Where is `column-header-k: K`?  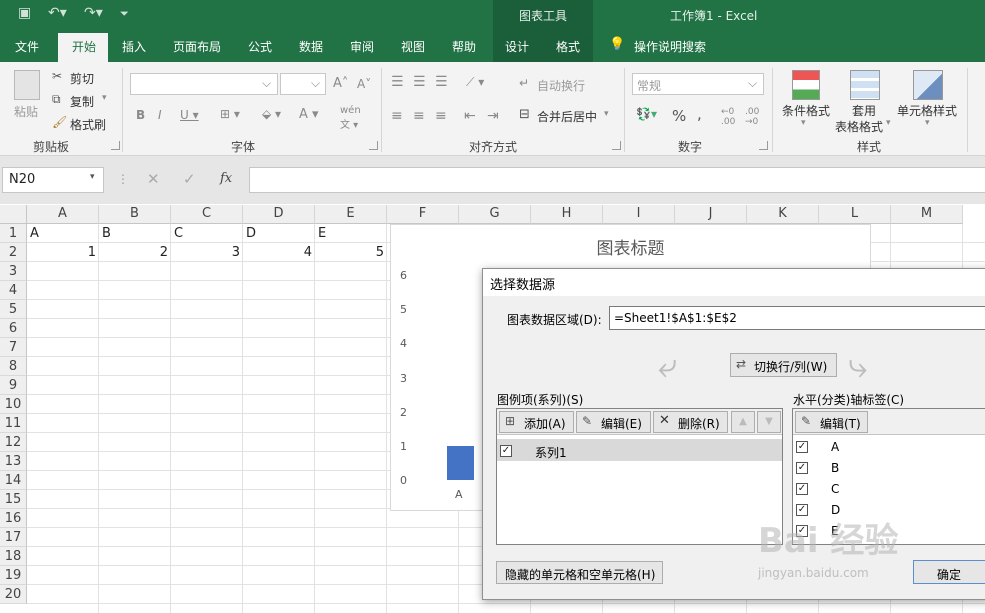
column-header-k: K is located at coordinates (783, 214).